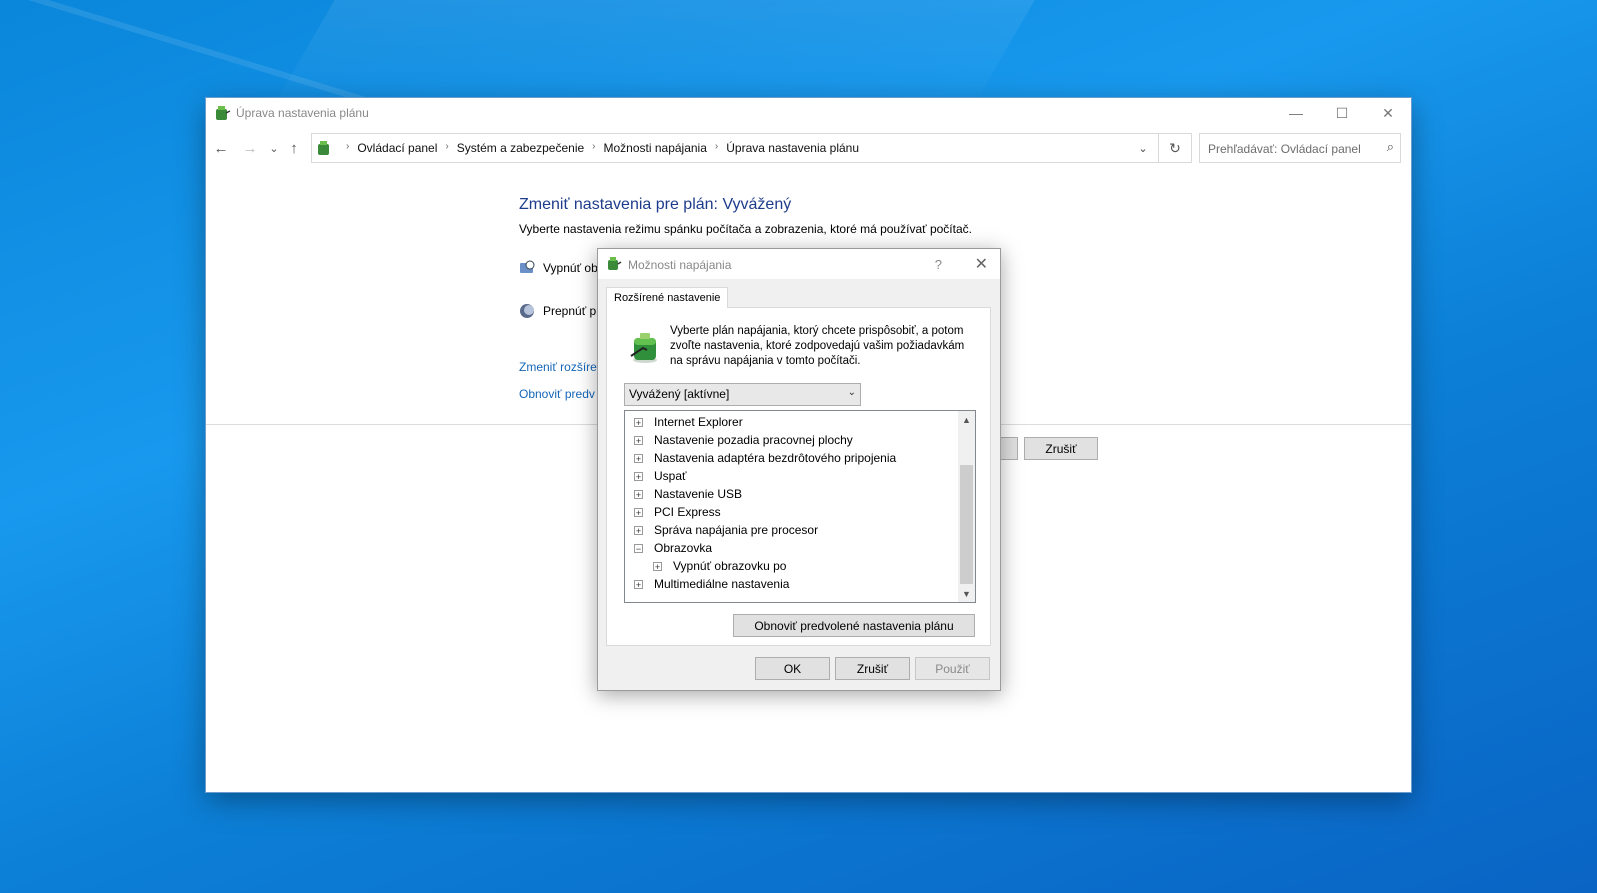 The width and height of the screenshot is (1597, 893). What do you see at coordinates (570, 268) in the screenshot?
I see `display-off-label: Vypnúť ob` at bounding box center [570, 268].